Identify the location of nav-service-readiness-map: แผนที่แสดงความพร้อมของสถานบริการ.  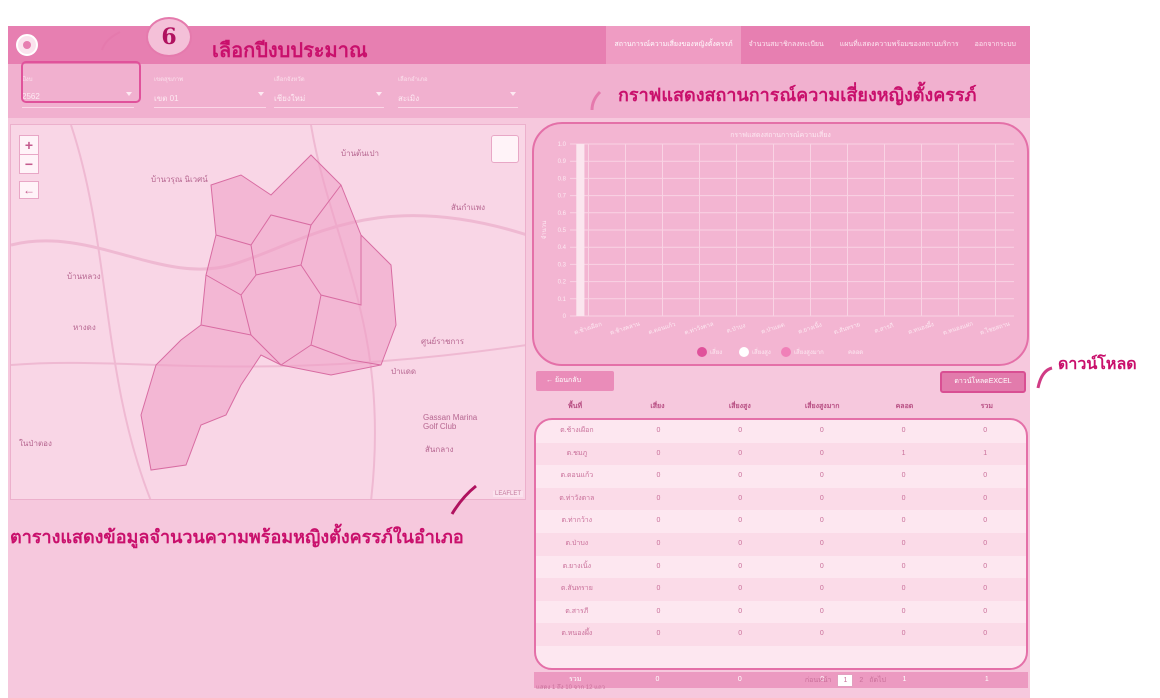
(899, 45).